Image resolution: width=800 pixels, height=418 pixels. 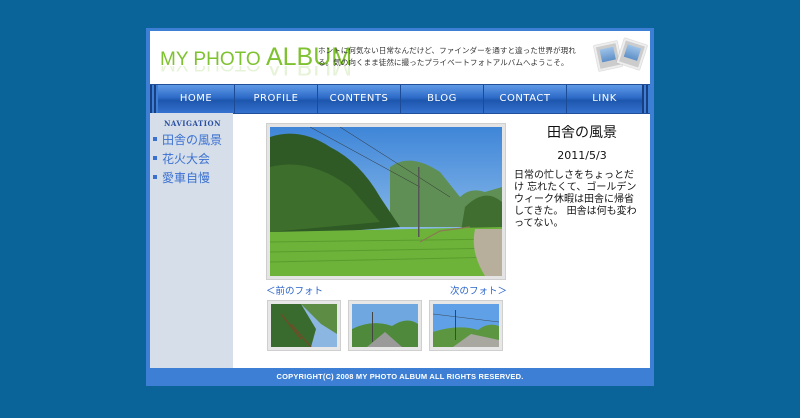 I want to click on main-nav: HOME PROFILE CONTENTS BLOG CONTACT LINK, so click(x=400, y=99).